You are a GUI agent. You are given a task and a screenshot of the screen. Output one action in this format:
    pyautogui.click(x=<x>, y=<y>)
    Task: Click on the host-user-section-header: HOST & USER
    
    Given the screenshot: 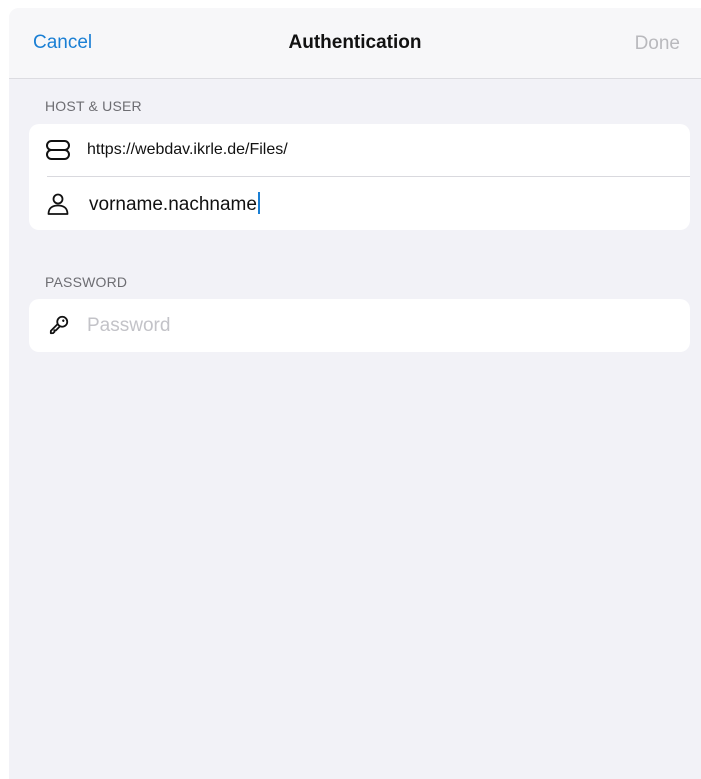 What is the action you would take?
    pyautogui.click(x=93, y=106)
    